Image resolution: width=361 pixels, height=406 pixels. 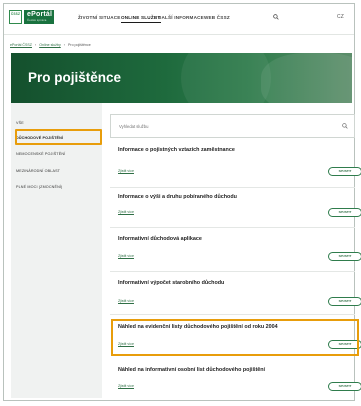 What do you see at coordinates (99, 17) in the screenshot?
I see `nav-zivotni-situace: ŽIVOTNÍ SITUACE` at bounding box center [99, 17].